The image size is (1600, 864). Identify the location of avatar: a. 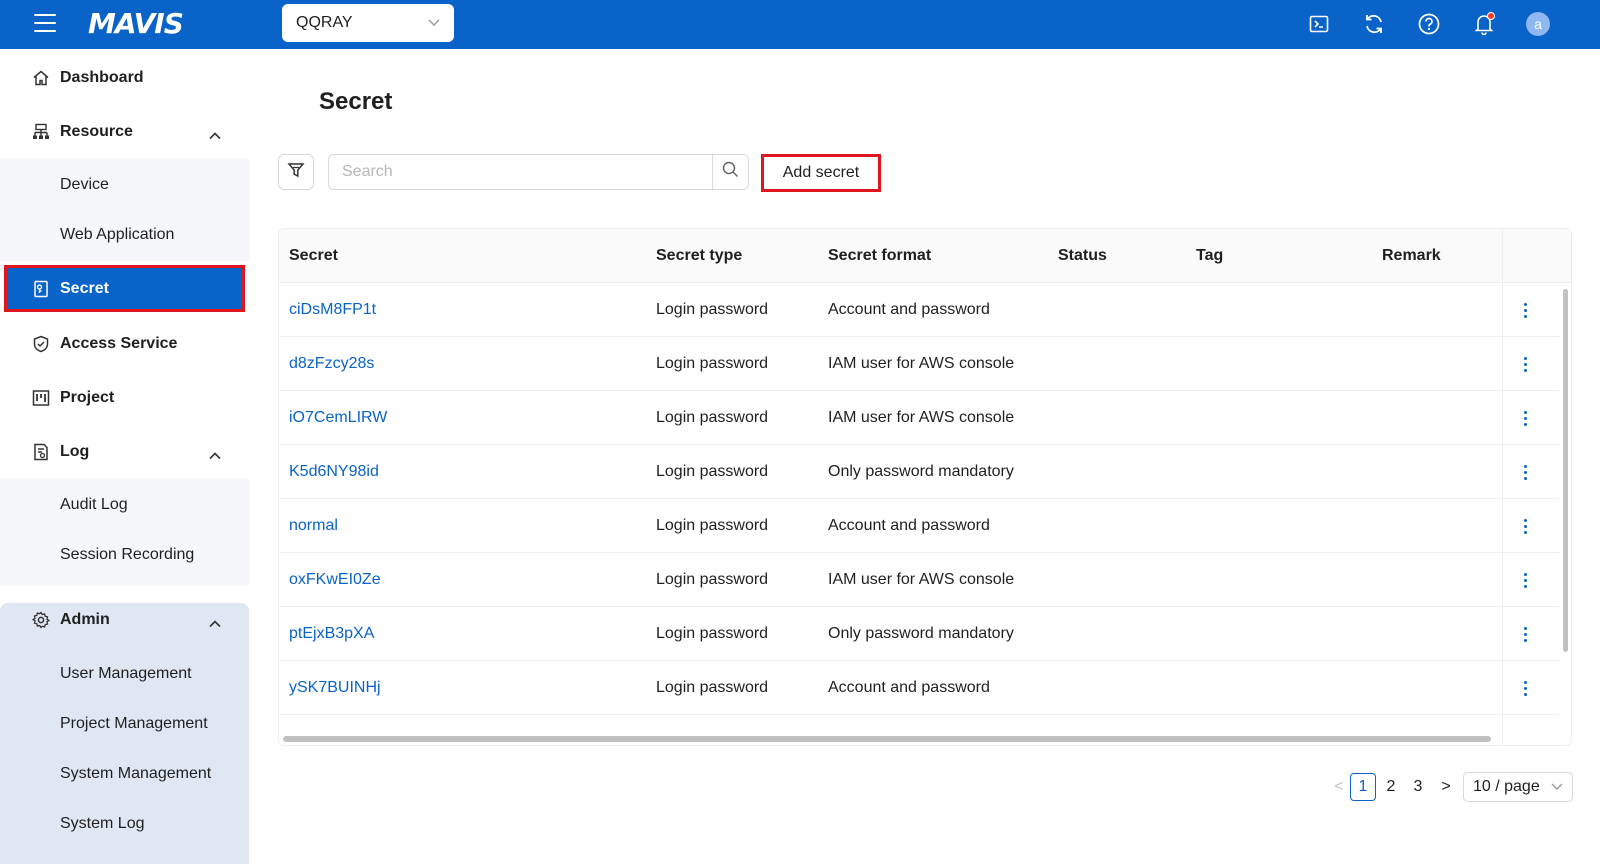
(1538, 24).